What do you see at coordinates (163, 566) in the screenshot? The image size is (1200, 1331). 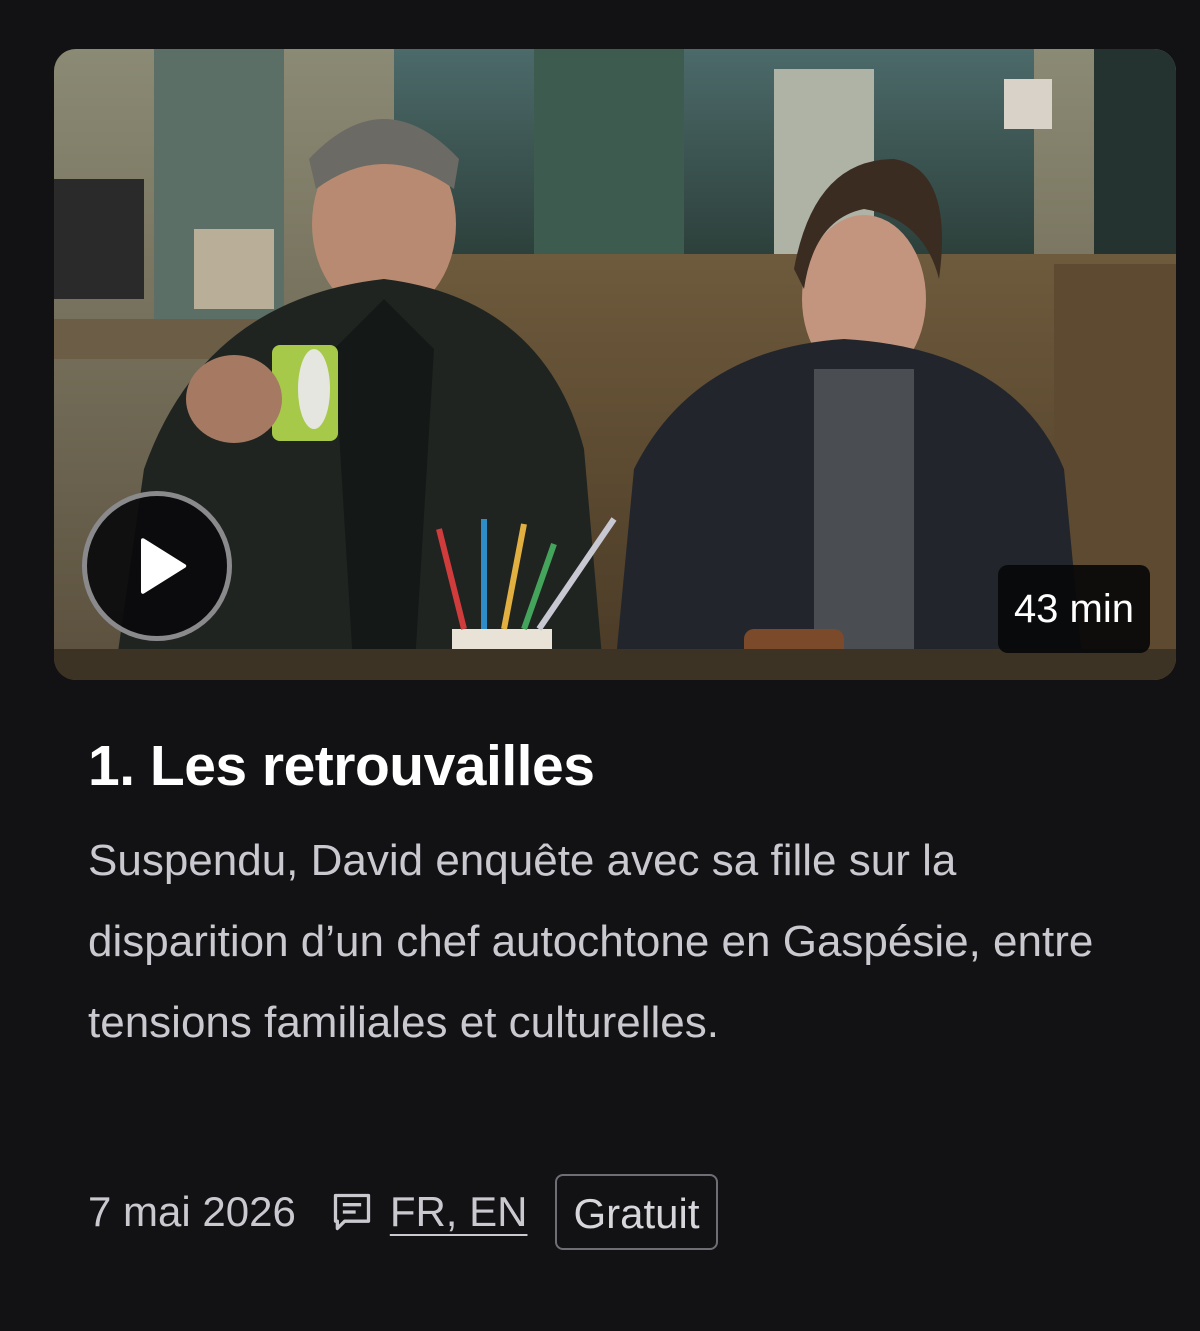 I see `play-icon` at bounding box center [163, 566].